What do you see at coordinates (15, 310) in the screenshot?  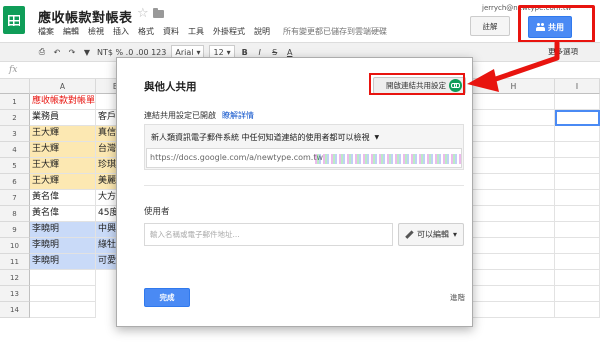 I see `row-header: 14` at bounding box center [15, 310].